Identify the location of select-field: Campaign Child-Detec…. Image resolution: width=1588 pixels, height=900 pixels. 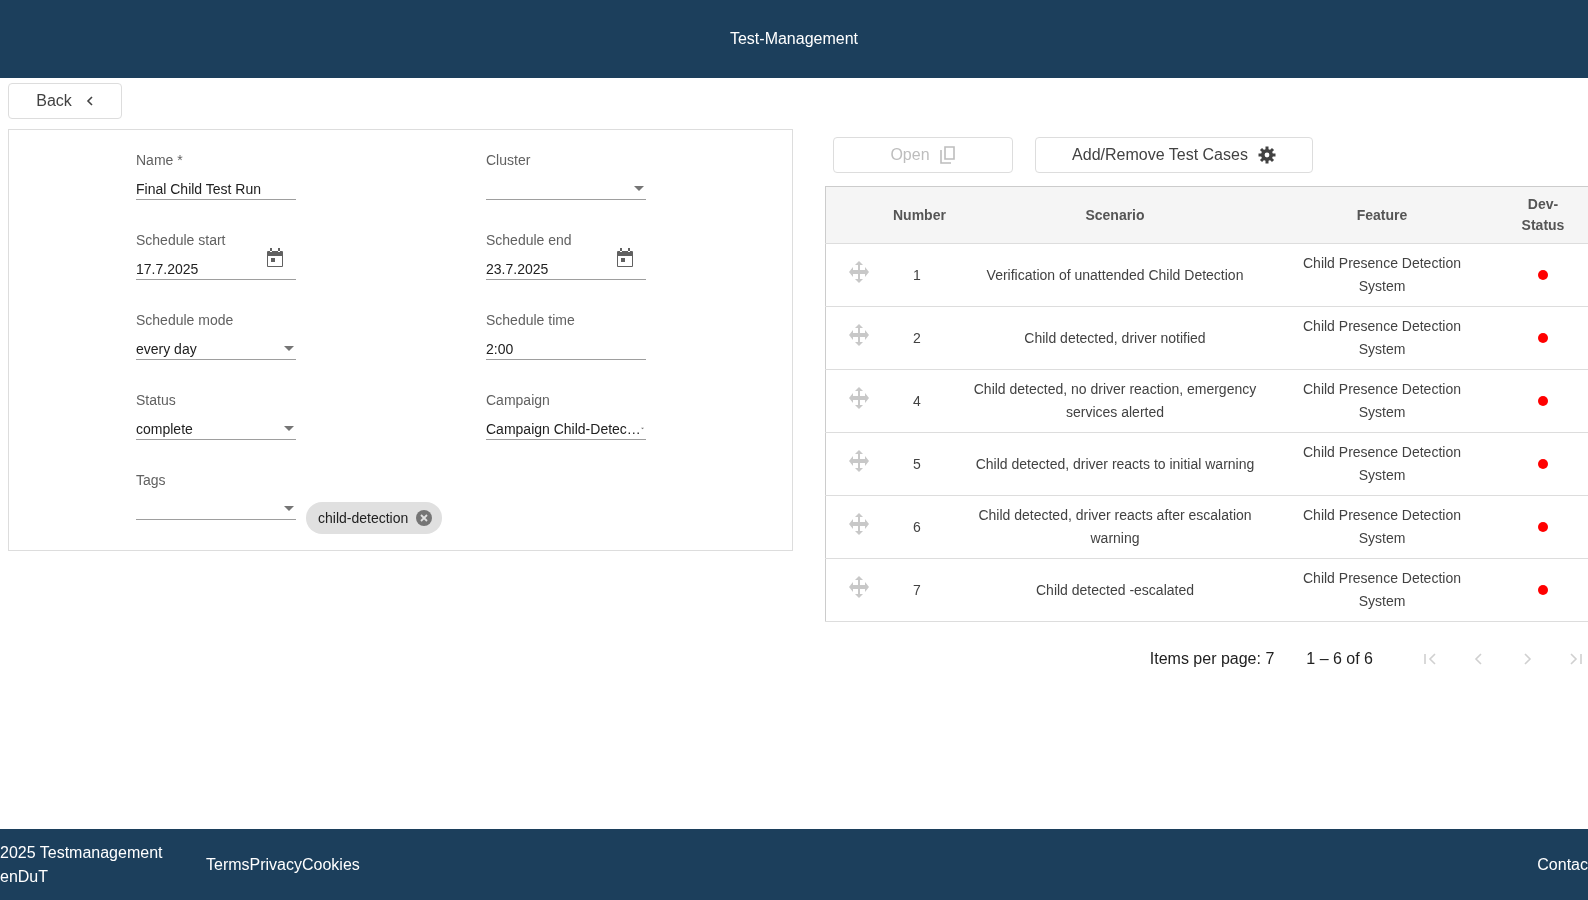
(566, 429).